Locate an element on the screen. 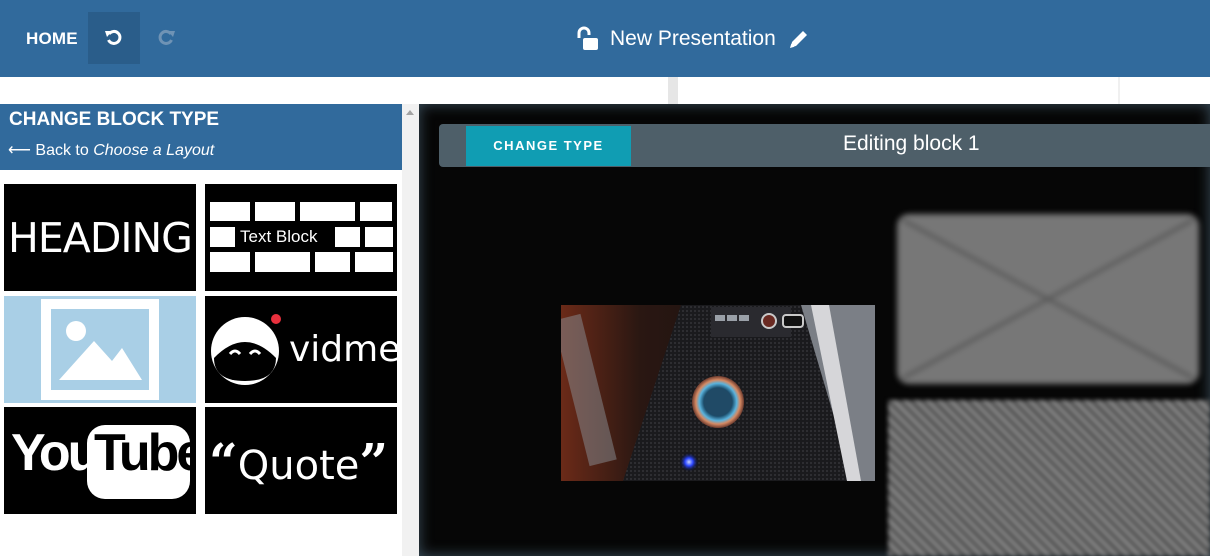 The height and width of the screenshot is (556, 1210). back-target: Choose a Layout is located at coordinates (154, 150).